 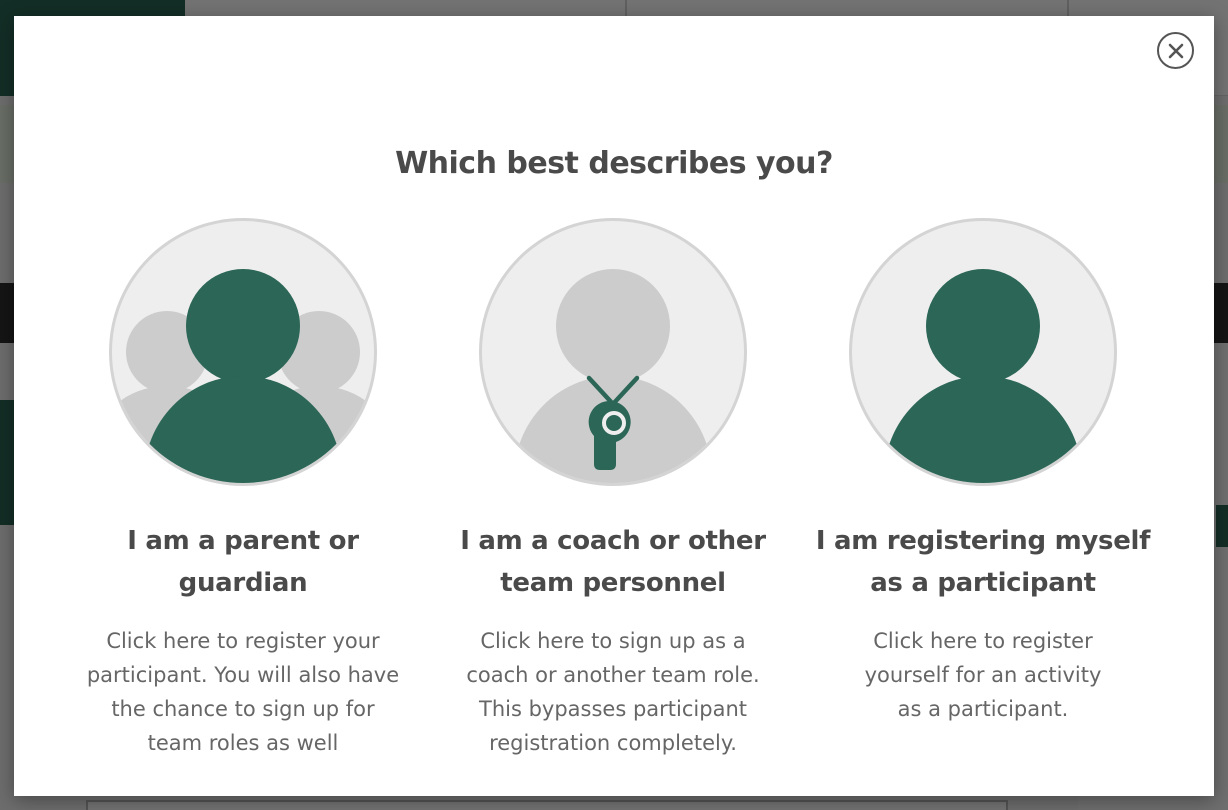 What do you see at coordinates (983, 352) in the screenshot?
I see `participant-icon` at bounding box center [983, 352].